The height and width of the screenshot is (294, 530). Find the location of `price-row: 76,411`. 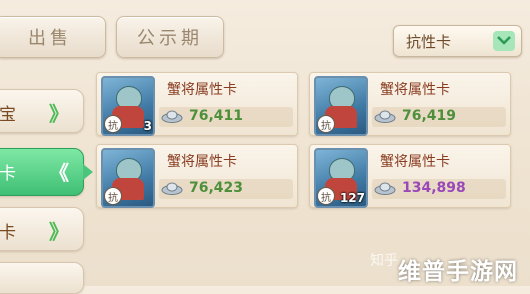

price-row: 76,411 is located at coordinates (226, 117).